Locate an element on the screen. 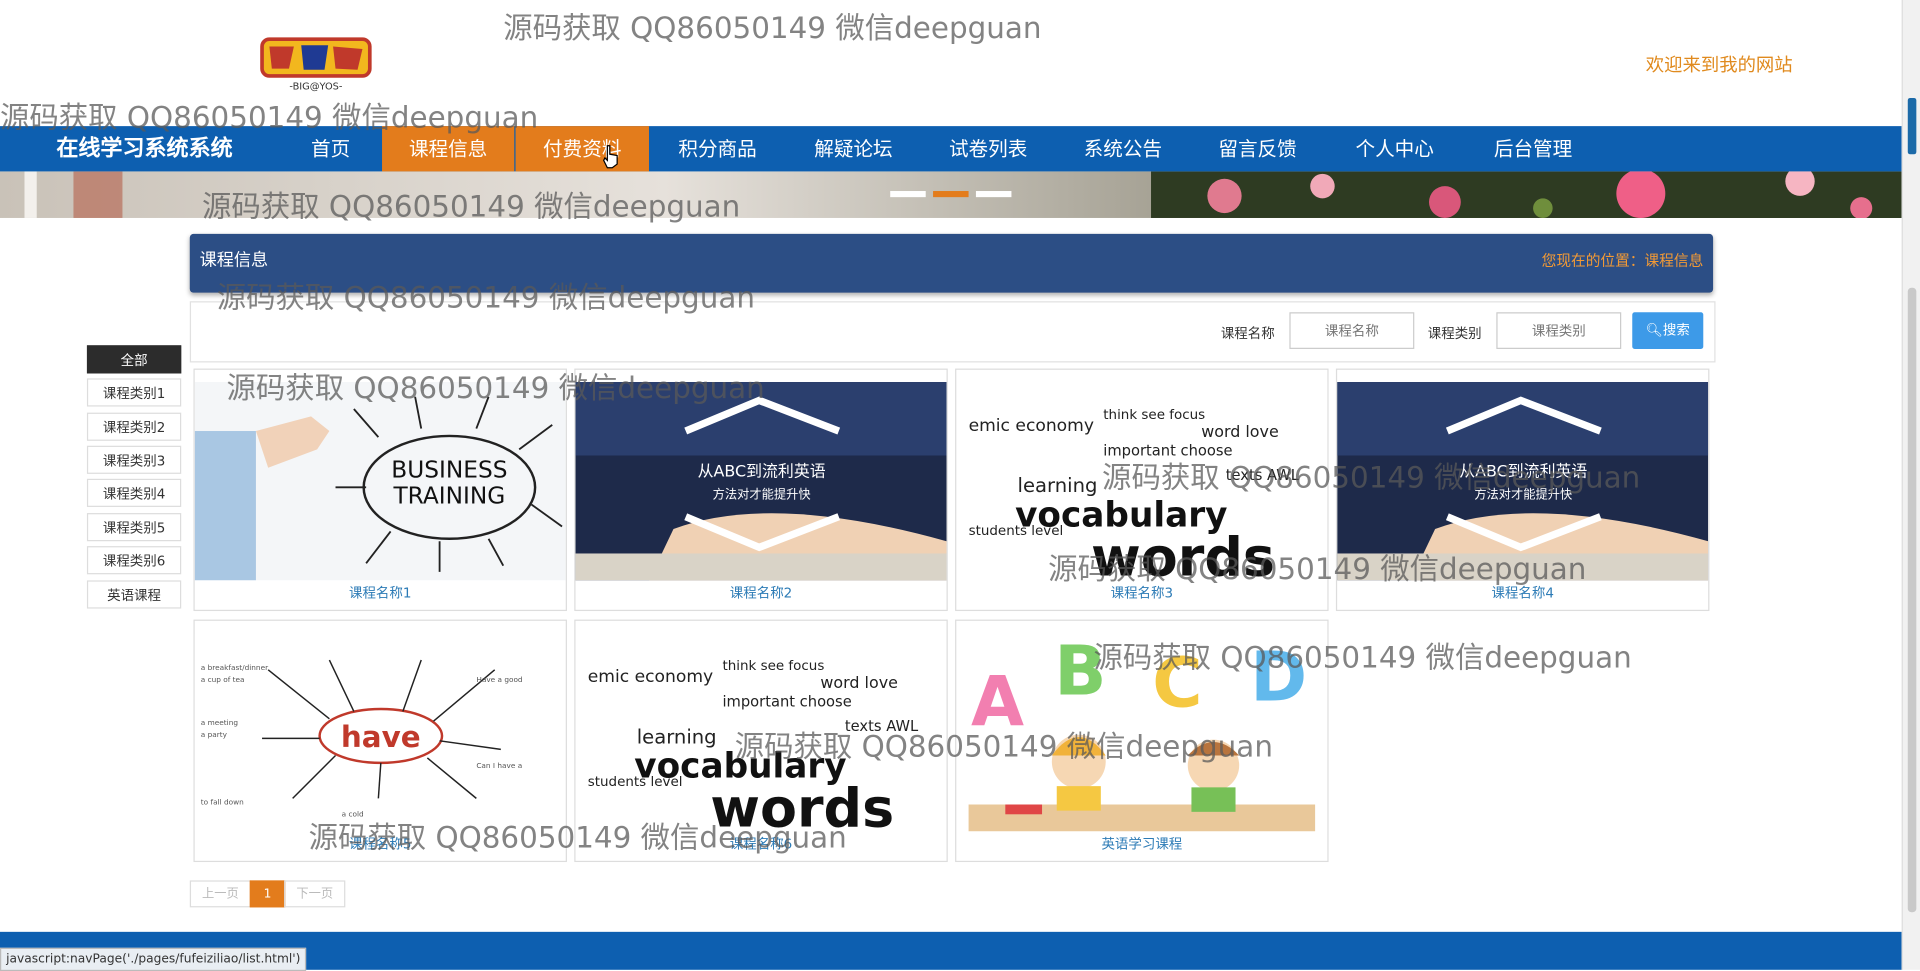  welcome-text: 欢迎来到我的网站 is located at coordinates (1719, 64).